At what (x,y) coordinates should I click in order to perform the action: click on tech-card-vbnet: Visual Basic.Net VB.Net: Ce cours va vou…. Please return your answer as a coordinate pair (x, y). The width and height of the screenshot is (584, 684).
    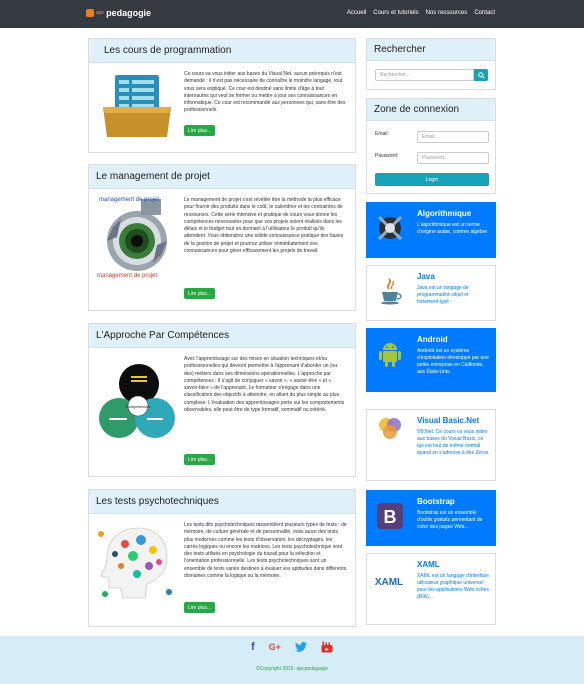
    Looking at the image, I should click on (431, 445).